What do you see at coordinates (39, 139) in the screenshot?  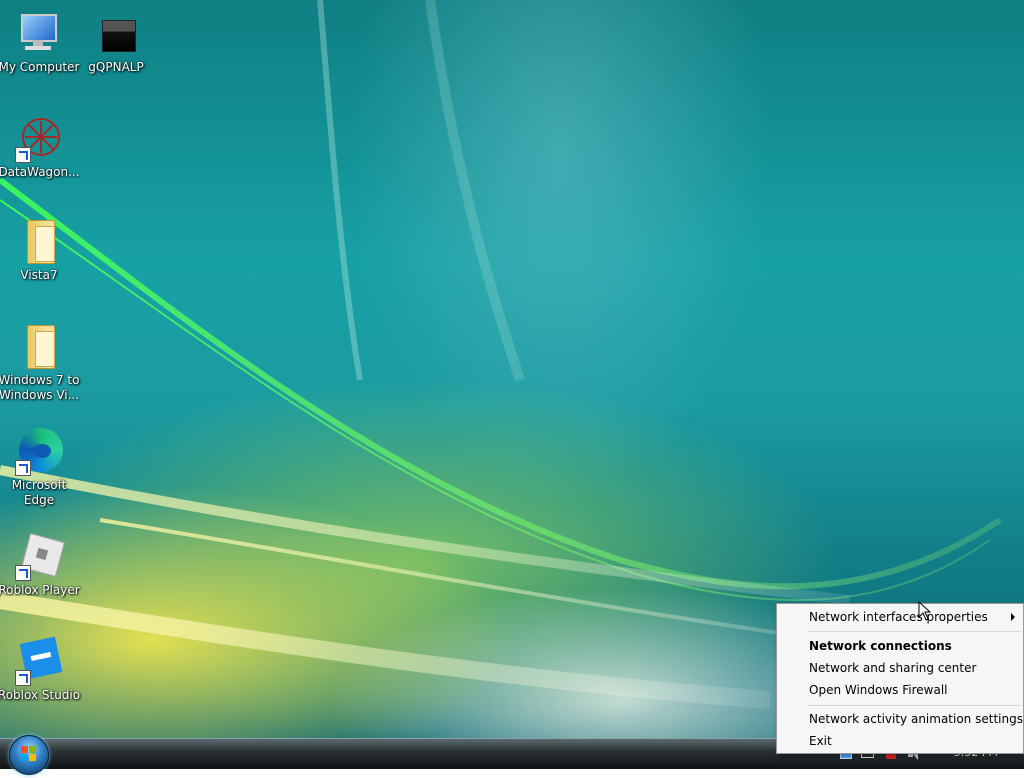 I see `datawagon-icon` at bounding box center [39, 139].